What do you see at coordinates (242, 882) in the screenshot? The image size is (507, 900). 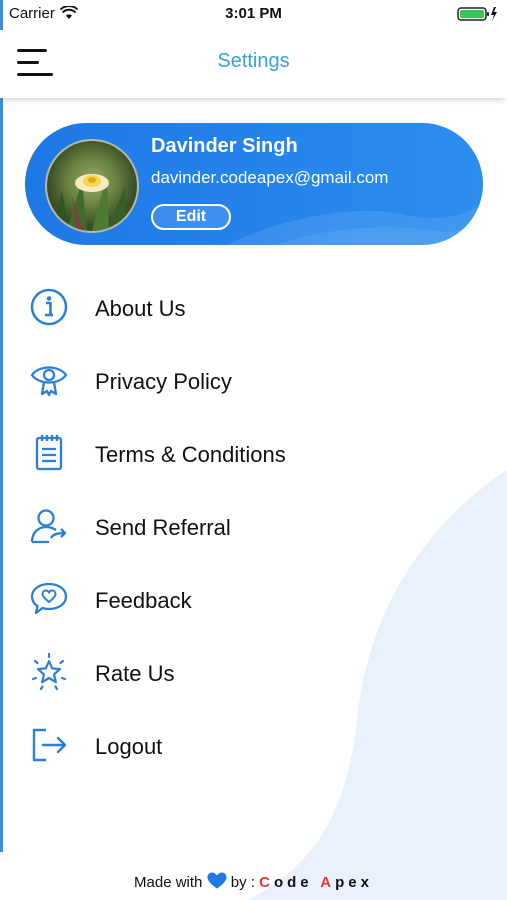 I see `footer-by: by :` at bounding box center [242, 882].